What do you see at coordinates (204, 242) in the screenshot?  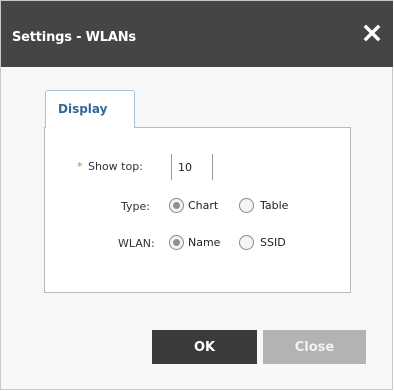 I see `wlan-name-label: Name` at bounding box center [204, 242].